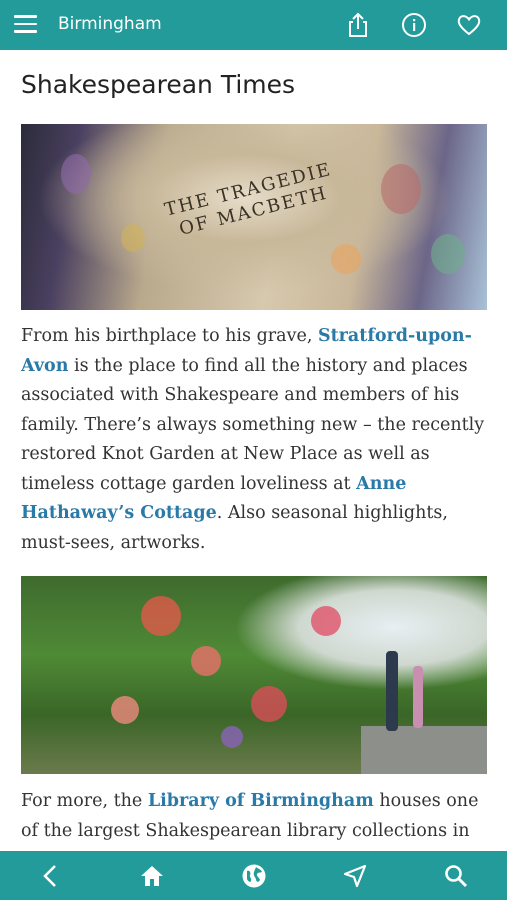  What do you see at coordinates (248, 199) in the screenshot?
I see `folio-title-text: THE TRAGEDIE OF MACBETH` at bounding box center [248, 199].